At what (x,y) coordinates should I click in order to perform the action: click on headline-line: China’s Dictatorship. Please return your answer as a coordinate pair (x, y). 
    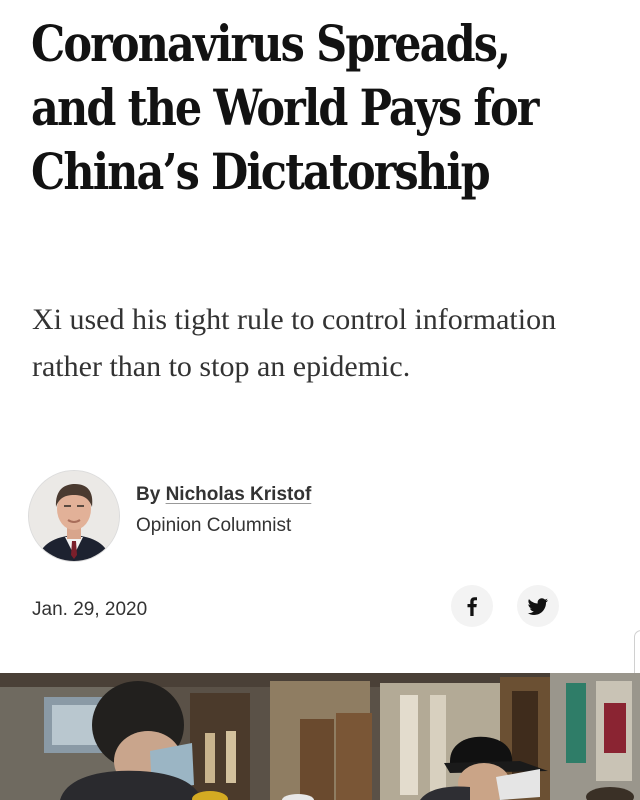
    Looking at the image, I should click on (261, 171).